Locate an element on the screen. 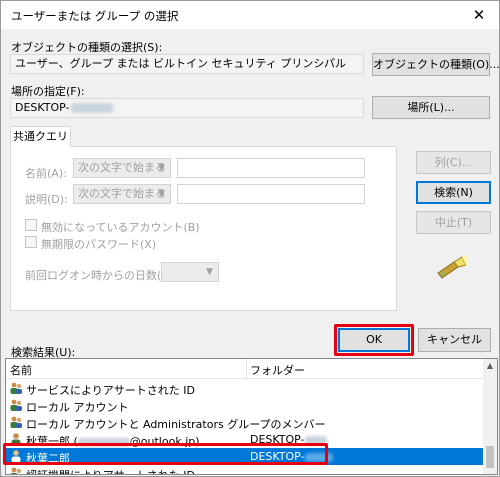 The image size is (500, 477). ok-button: OK is located at coordinates (374, 340).